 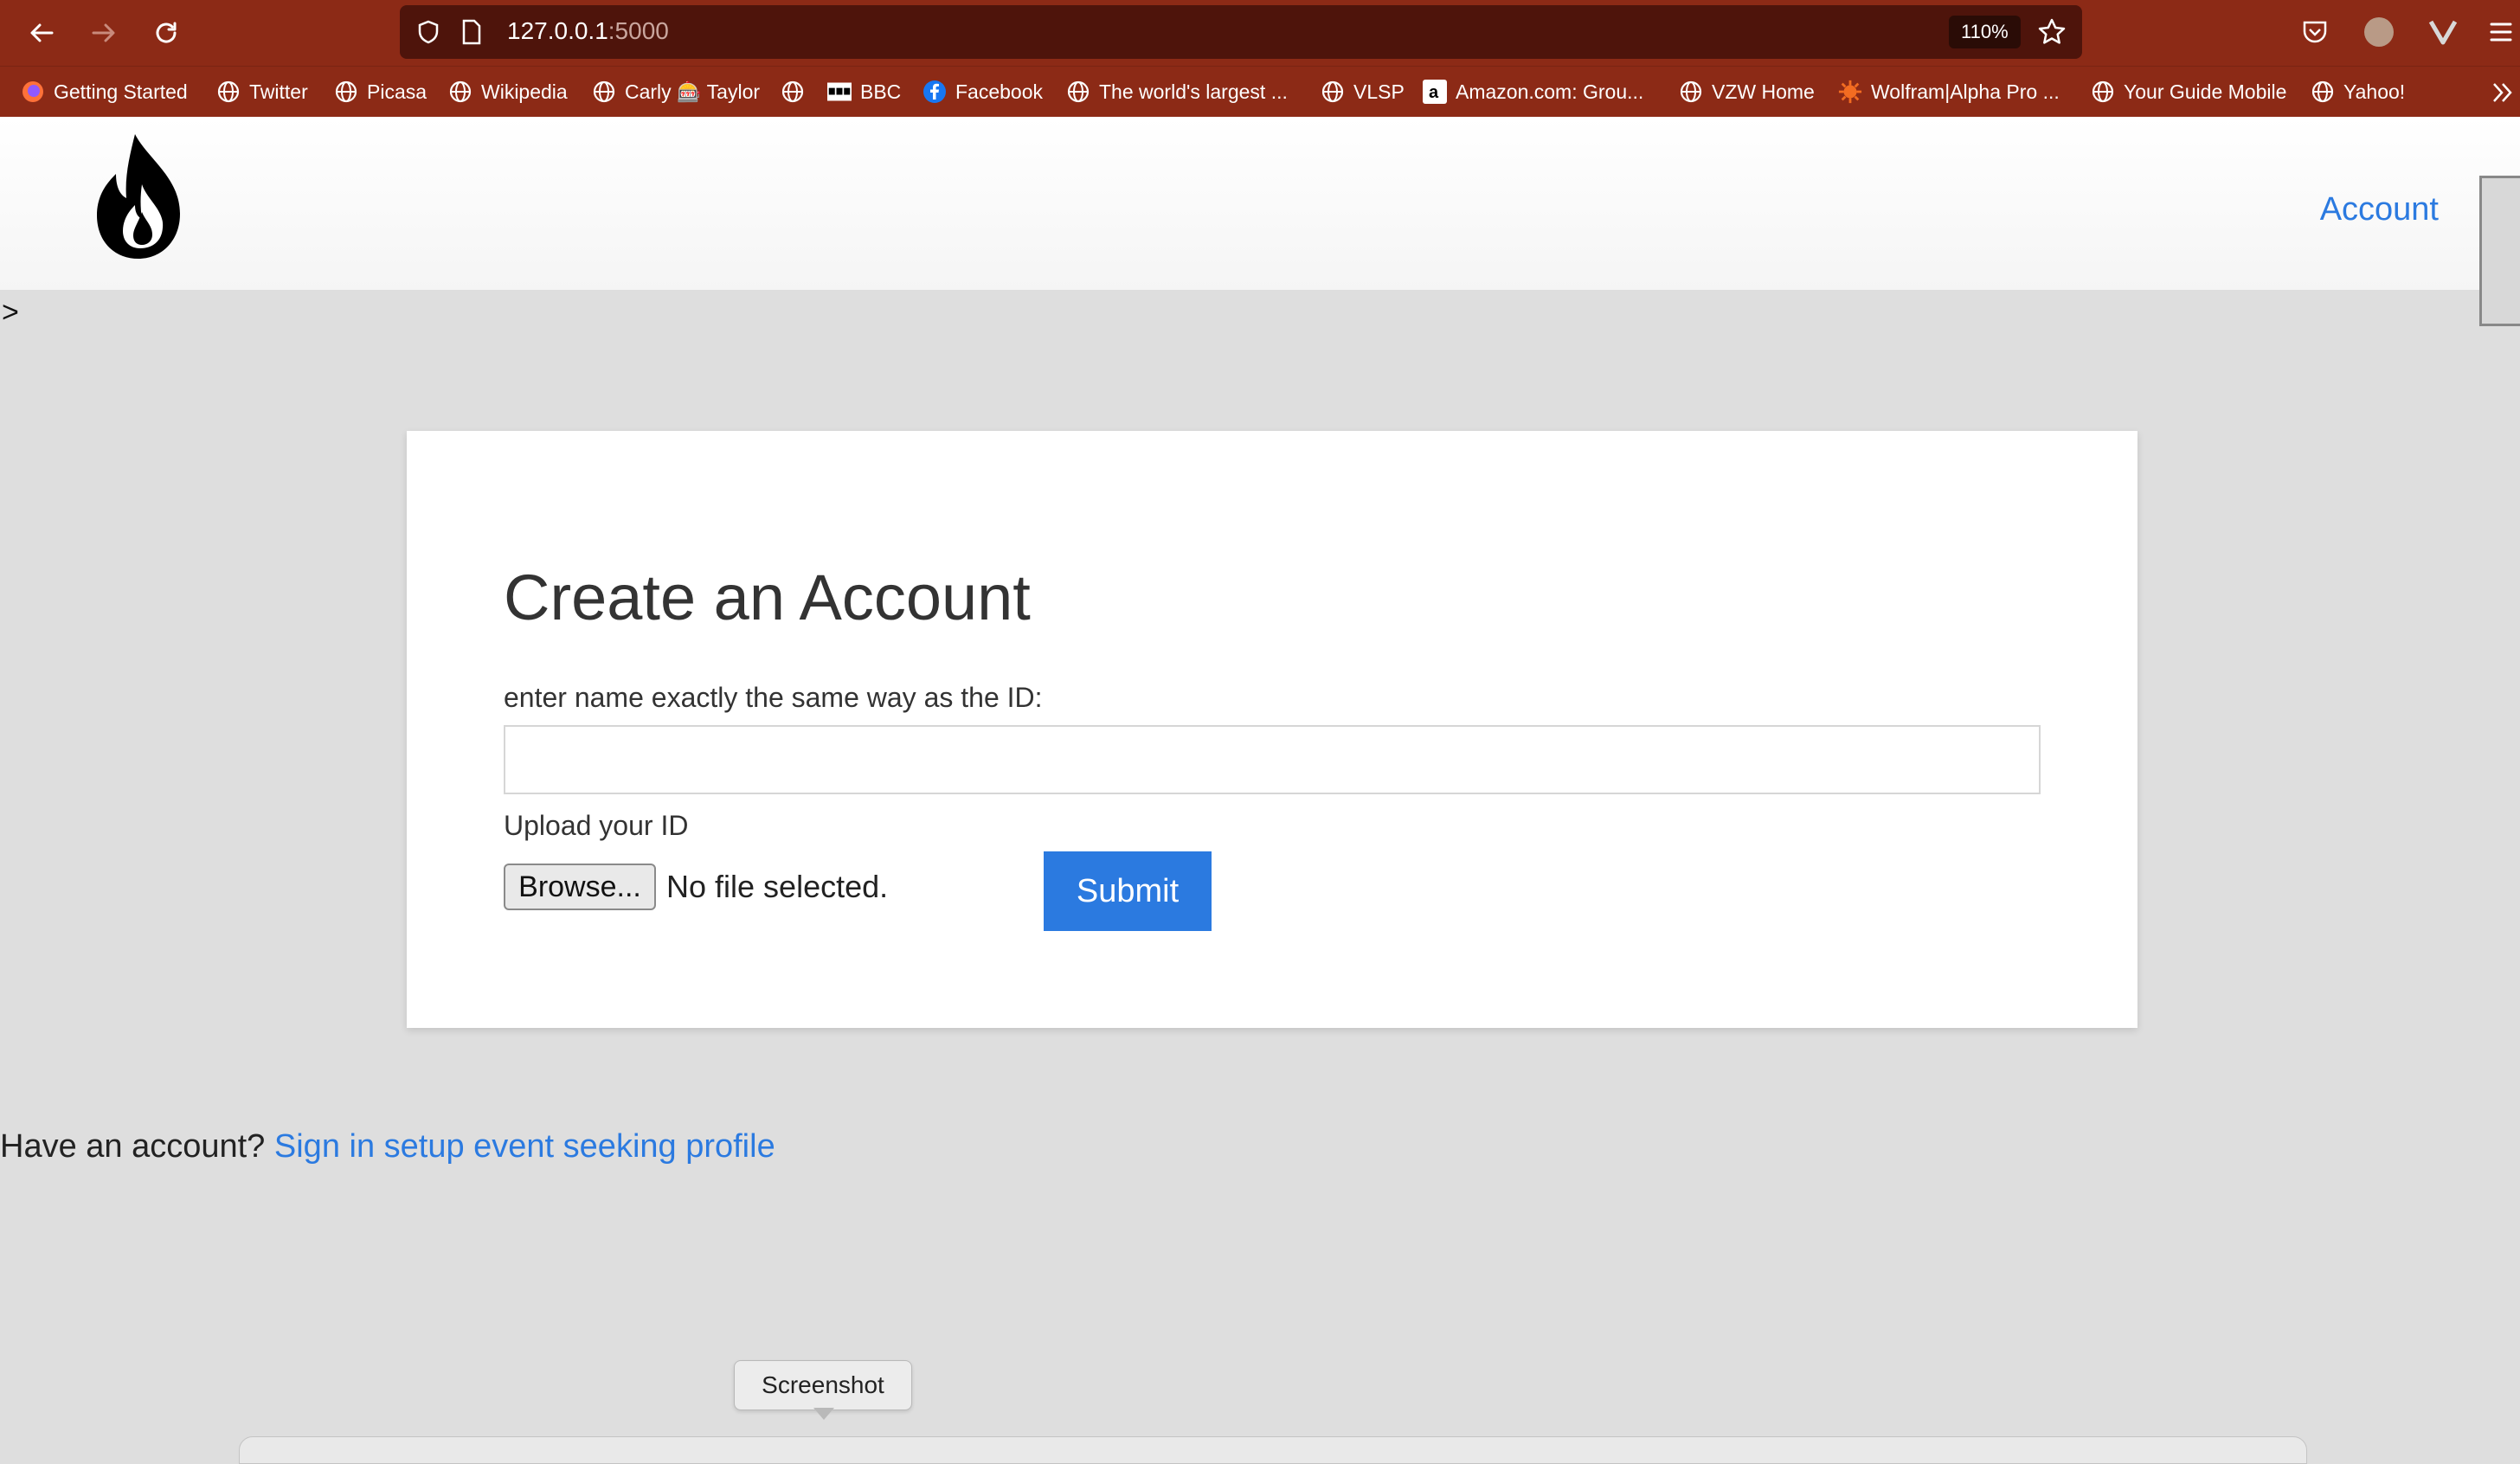 I want to click on zoom-level-badge: 110%, so click(x=1985, y=32).